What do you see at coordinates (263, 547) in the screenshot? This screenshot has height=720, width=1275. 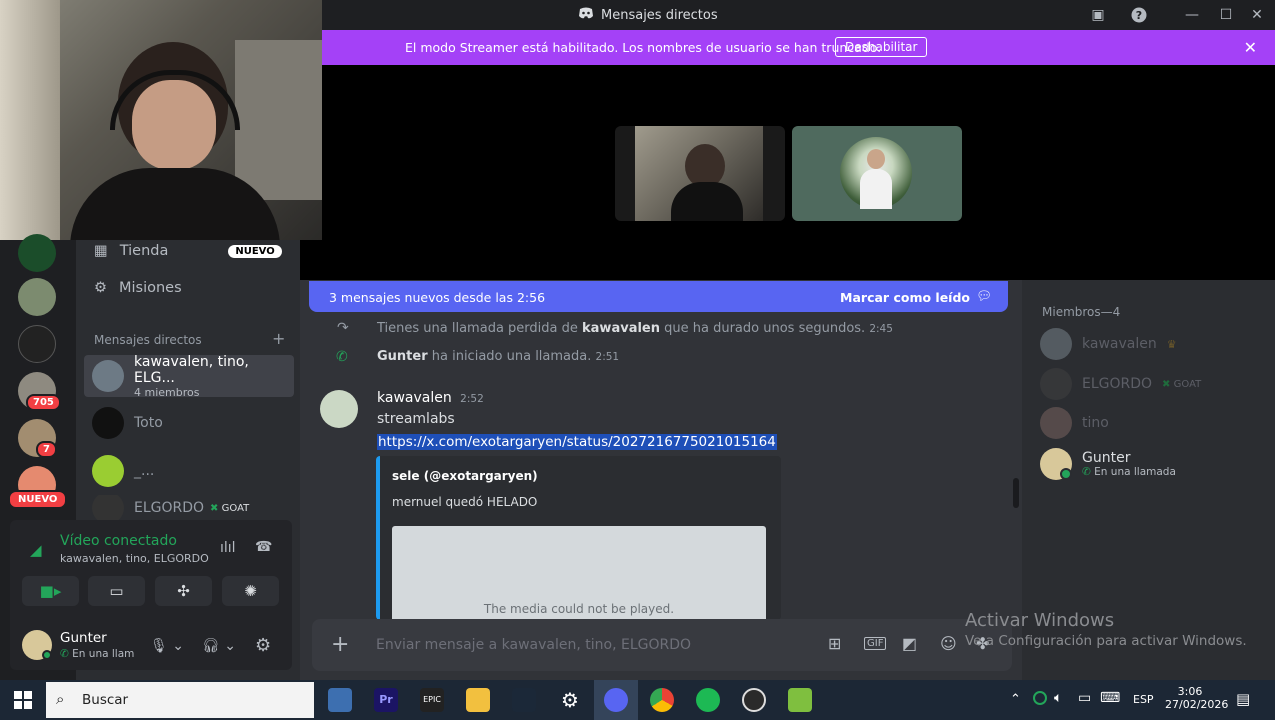 I see `disconnect-icon: ☎` at bounding box center [263, 547].